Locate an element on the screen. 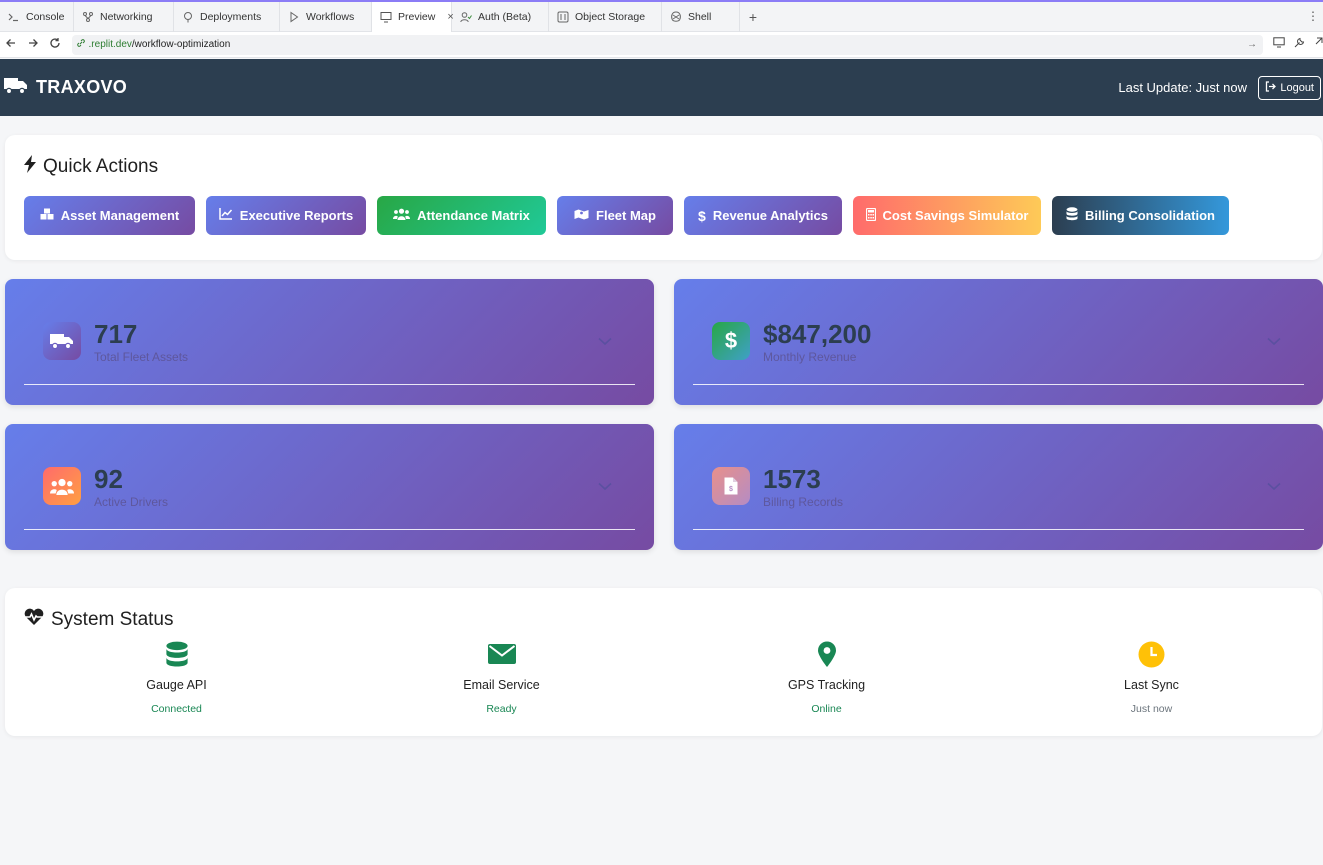 The image size is (1323, 865). deploy-icon is located at coordinates (188, 17).